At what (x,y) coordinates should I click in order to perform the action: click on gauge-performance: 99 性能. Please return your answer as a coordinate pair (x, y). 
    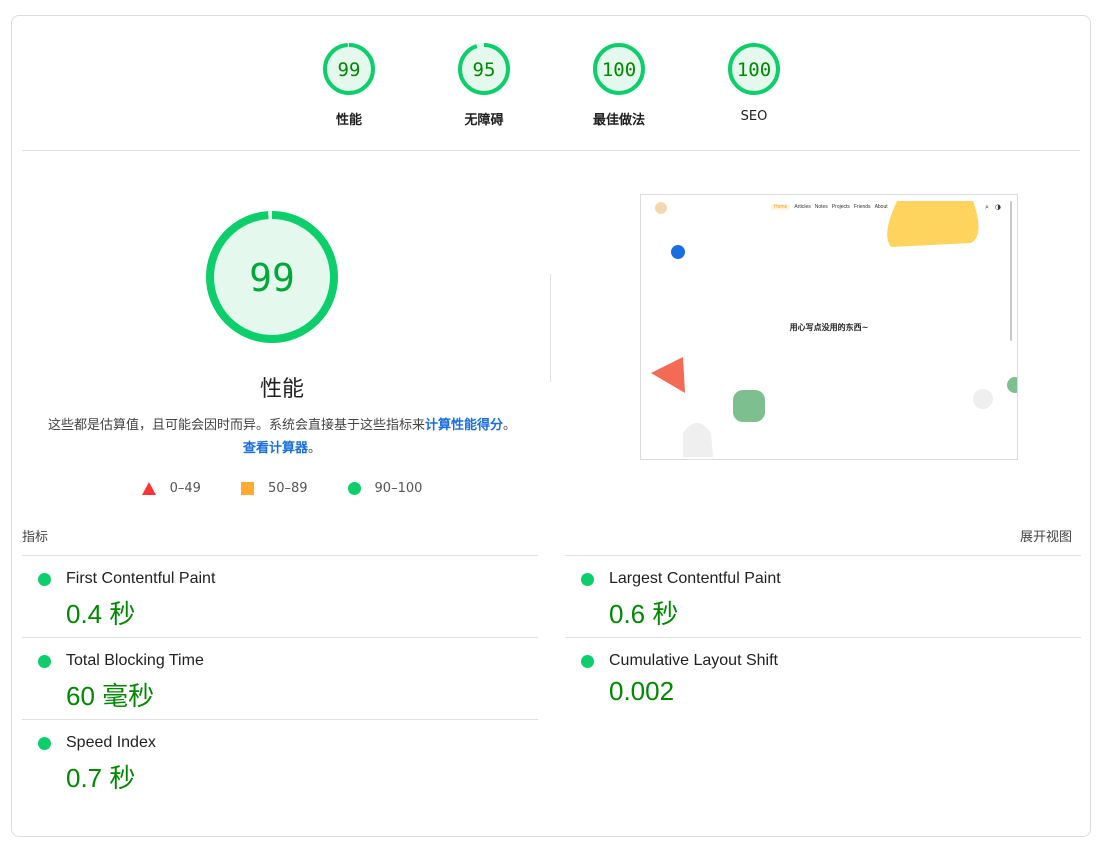
    Looking at the image, I should click on (349, 84).